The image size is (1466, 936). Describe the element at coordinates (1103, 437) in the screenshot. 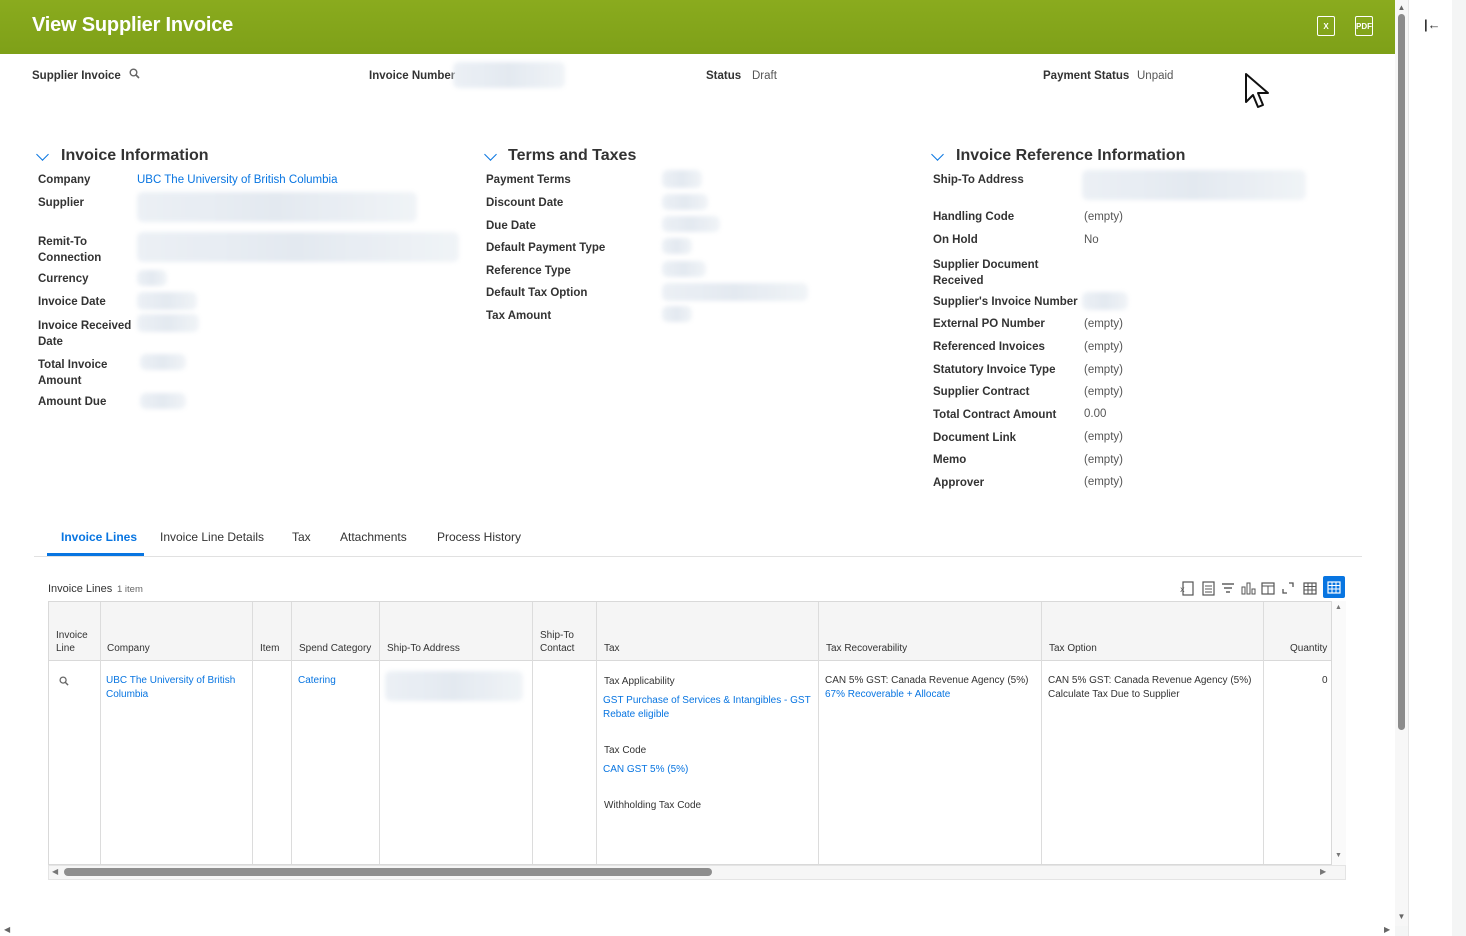

I see `document-link-value: (empty)` at that location.